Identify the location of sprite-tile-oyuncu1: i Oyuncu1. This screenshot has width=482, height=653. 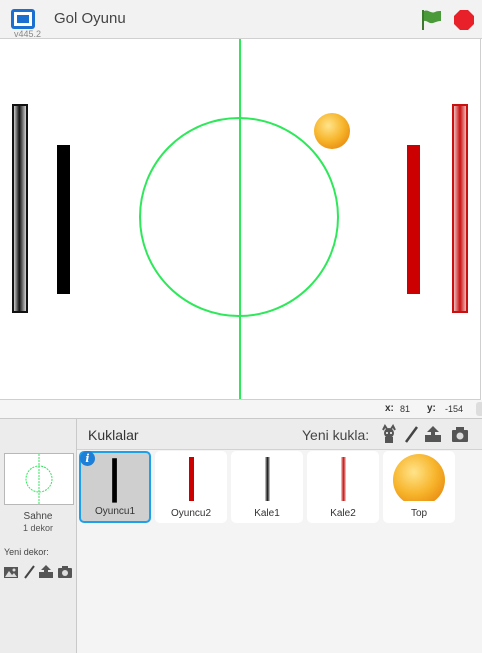
(115, 487).